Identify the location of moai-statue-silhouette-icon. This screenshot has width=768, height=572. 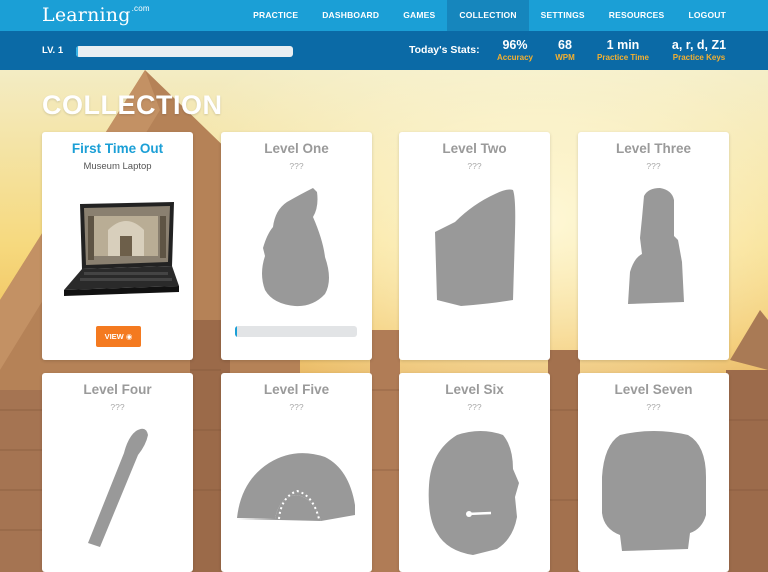
(656, 246).